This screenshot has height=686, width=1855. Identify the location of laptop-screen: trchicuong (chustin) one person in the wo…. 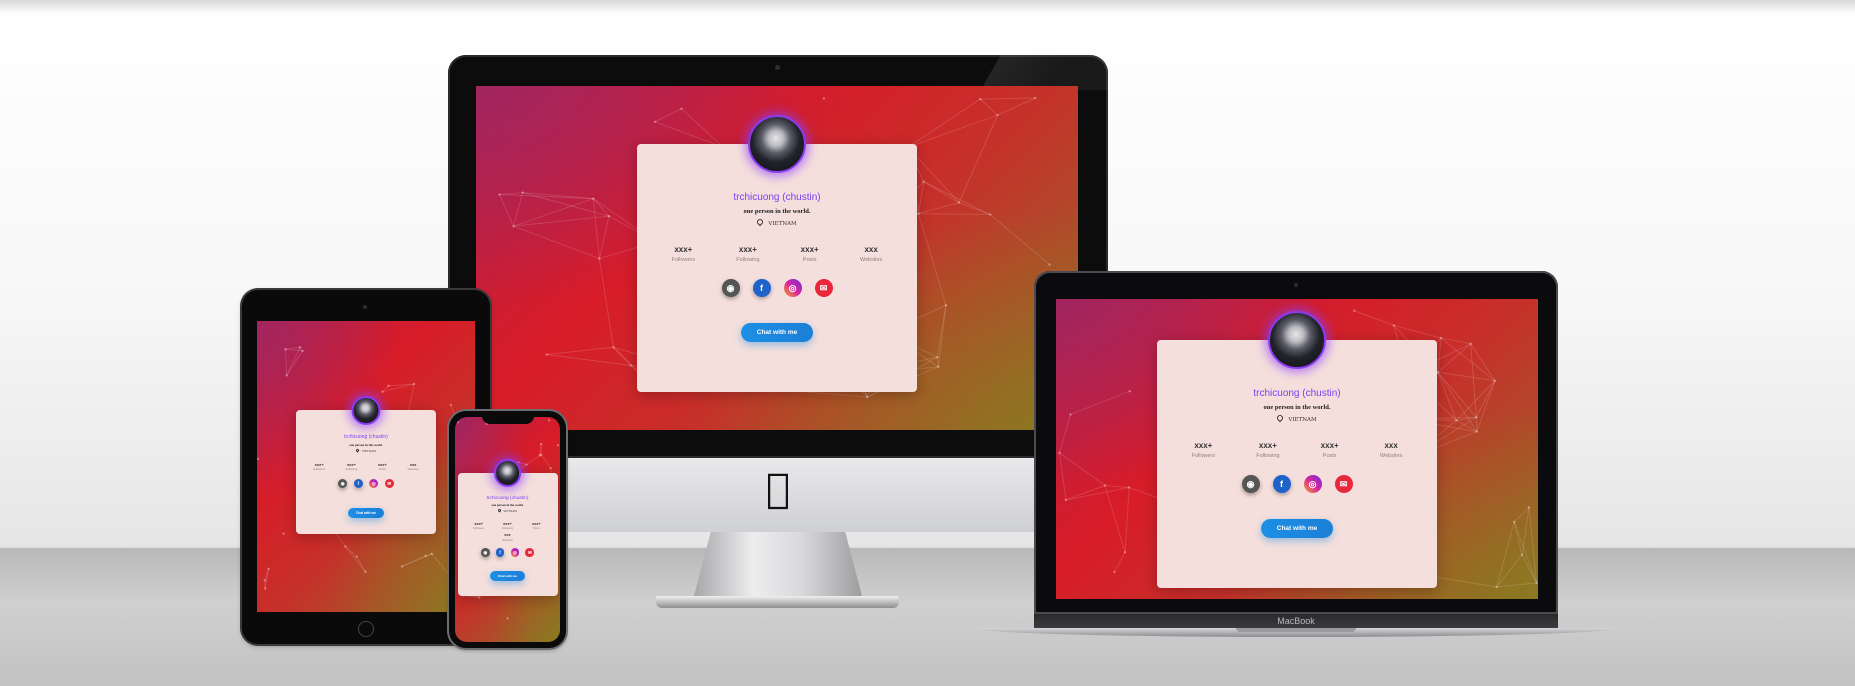
(1297, 449).